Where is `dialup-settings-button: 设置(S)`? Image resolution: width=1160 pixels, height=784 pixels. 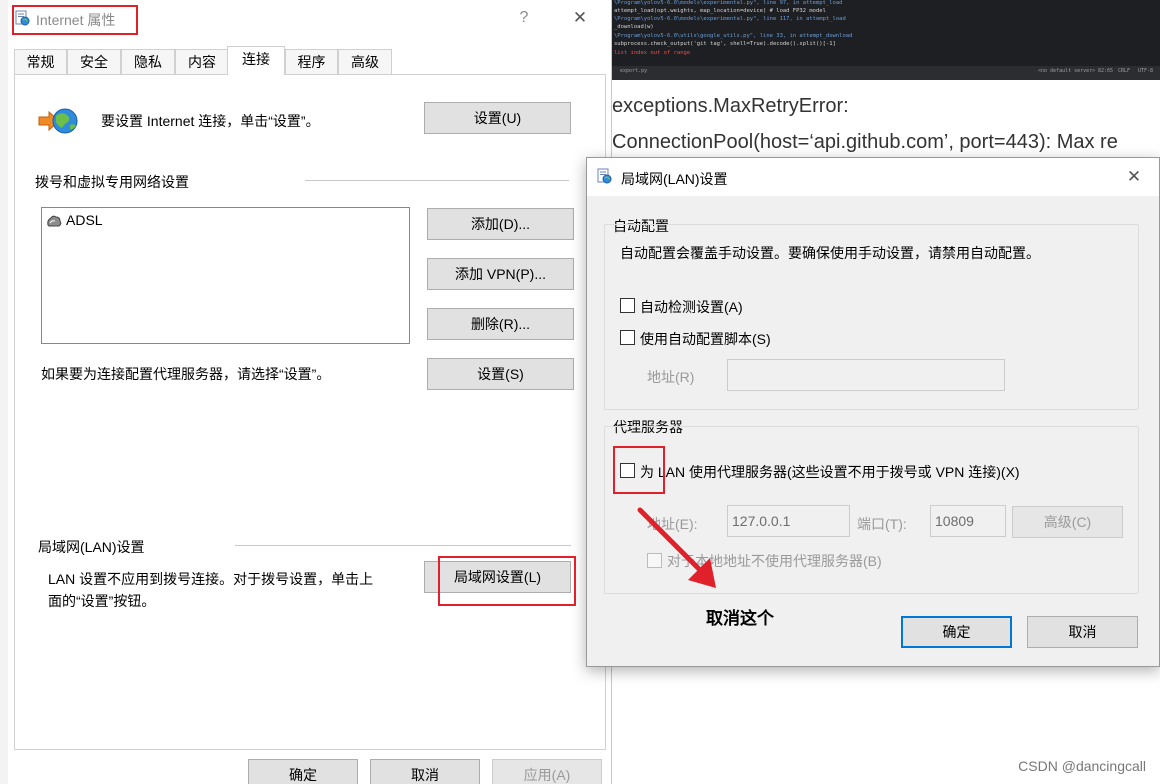
dialup-settings-button: 设置(S) is located at coordinates (500, 374).